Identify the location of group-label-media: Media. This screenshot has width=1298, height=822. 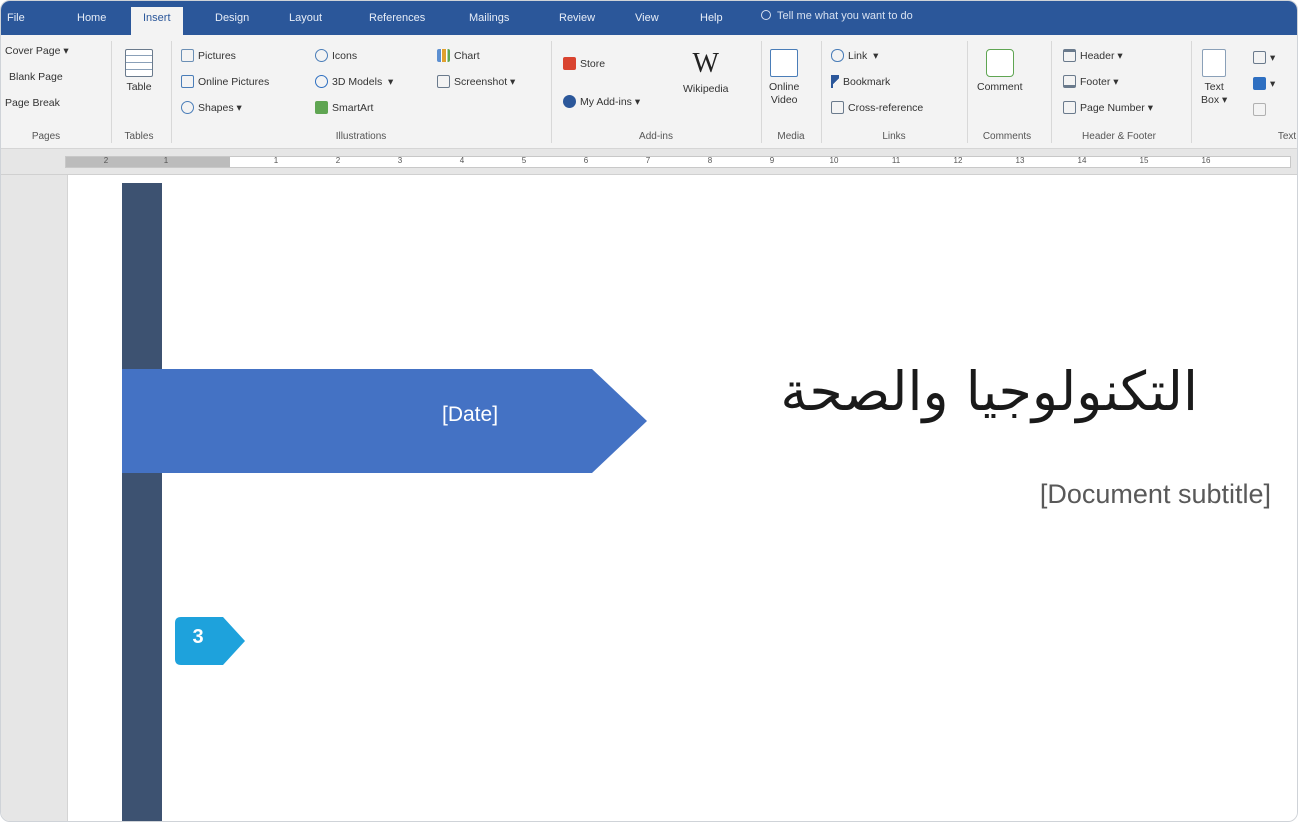
(791, 136).